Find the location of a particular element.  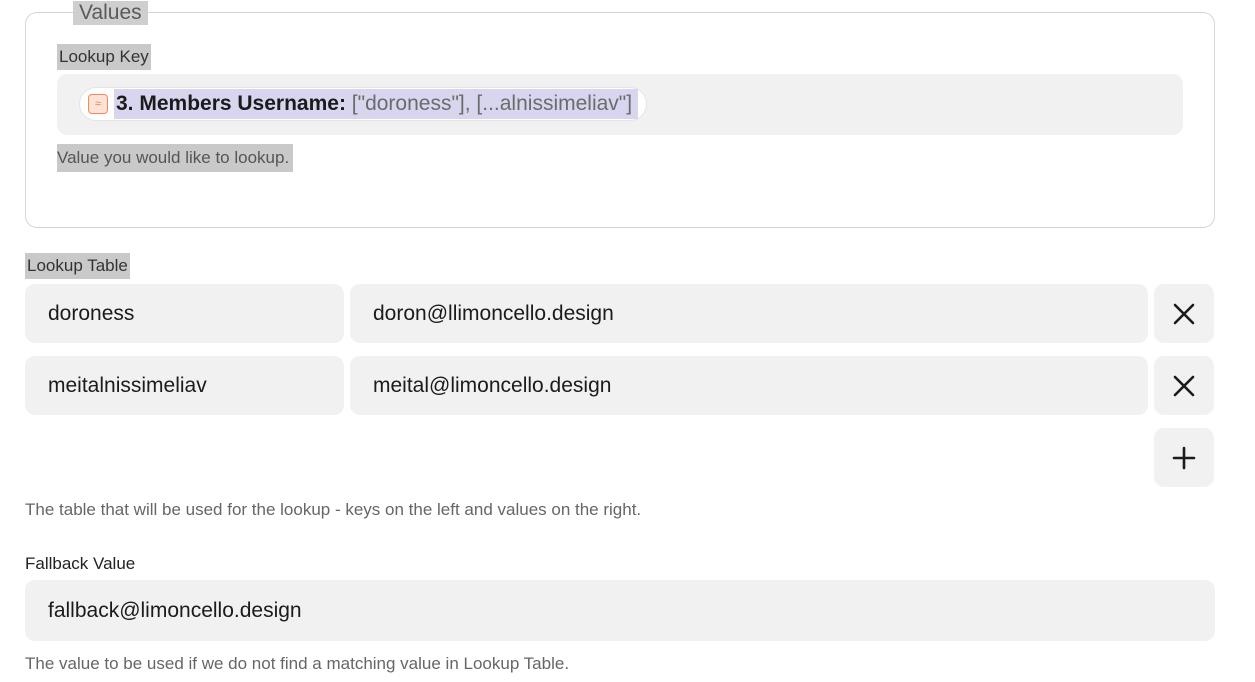

fallback-input: fallback@limoncello.design is located at coordinates (620, 610).